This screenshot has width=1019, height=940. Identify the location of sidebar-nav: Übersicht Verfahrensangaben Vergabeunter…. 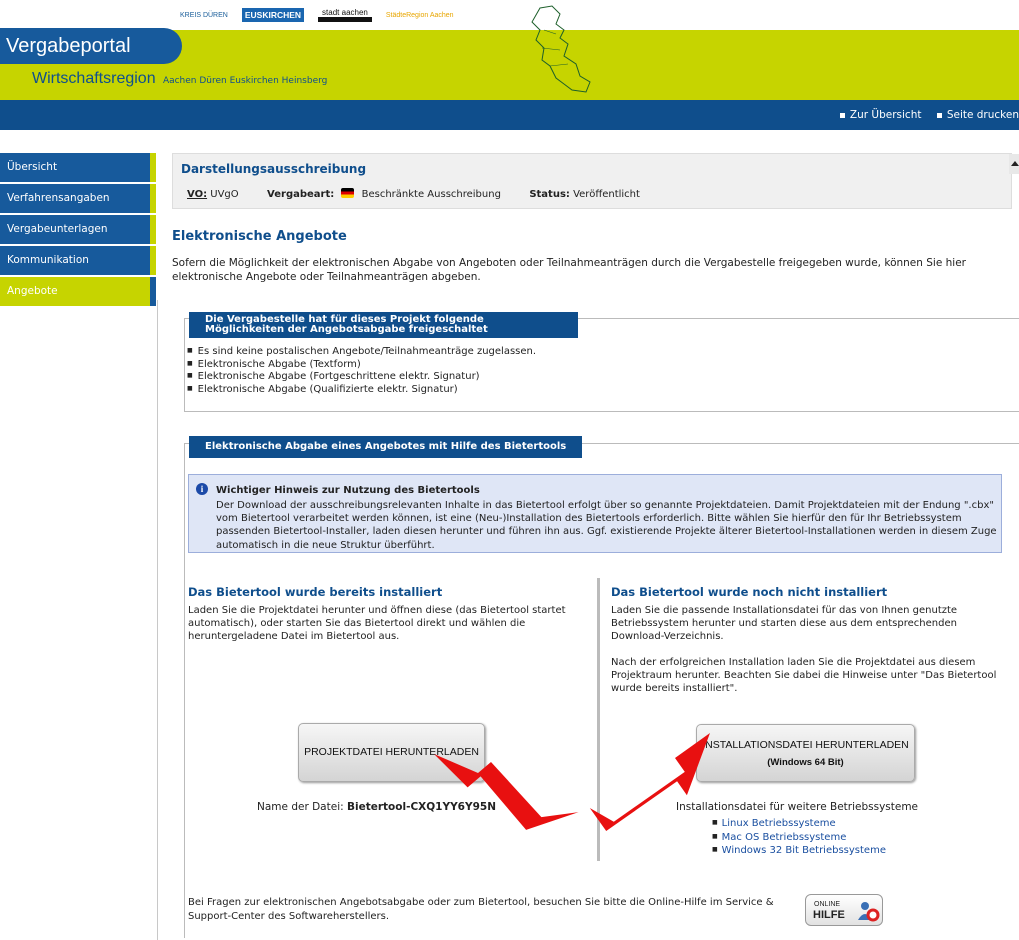
(78, 230).